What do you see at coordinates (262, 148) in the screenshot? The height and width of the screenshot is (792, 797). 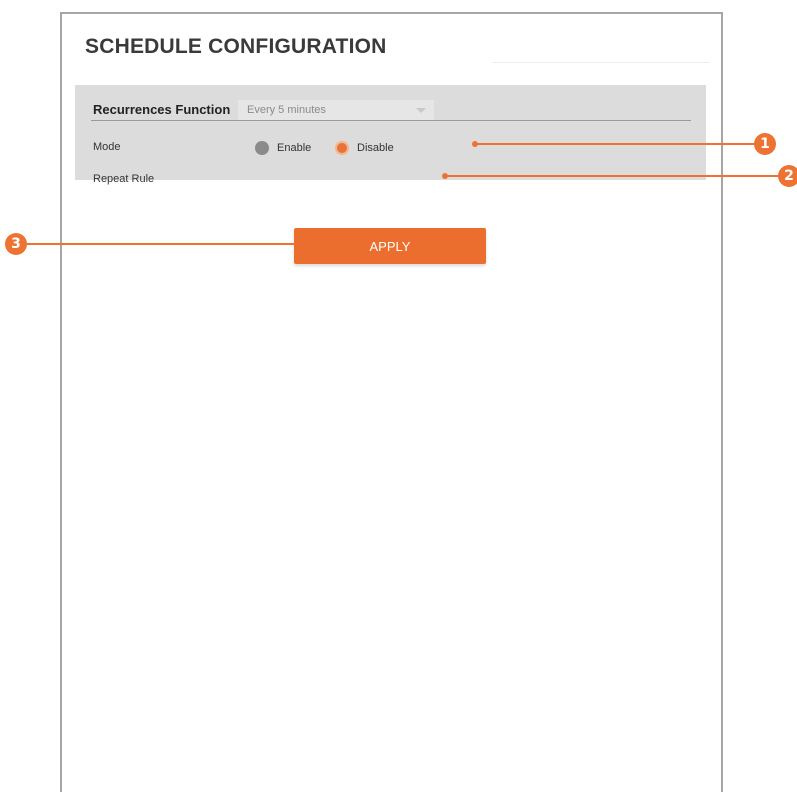 I see `radio-unselected-icon` at bounding box center [262, 148].